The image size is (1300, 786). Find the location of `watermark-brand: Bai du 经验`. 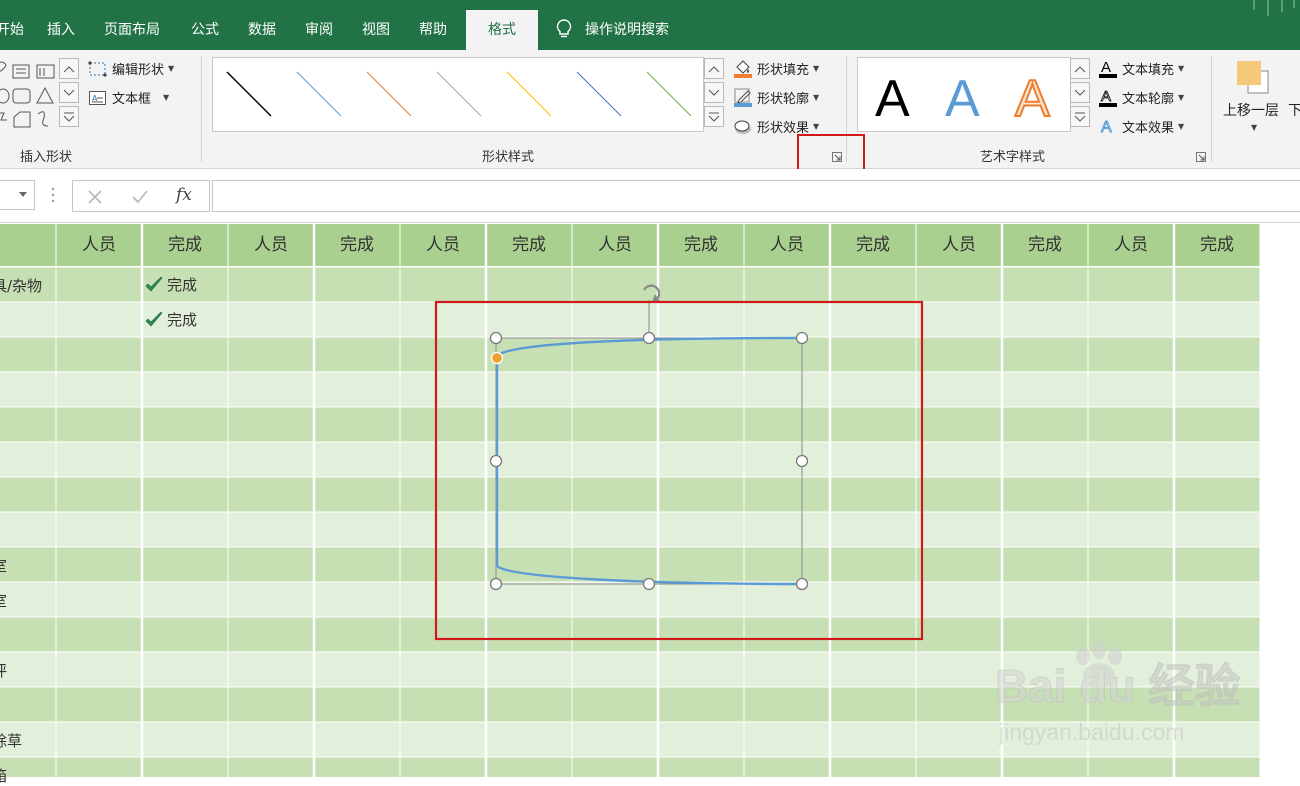

watermark-brand: Bai du 经验 is located at coordinates (1117, 686).